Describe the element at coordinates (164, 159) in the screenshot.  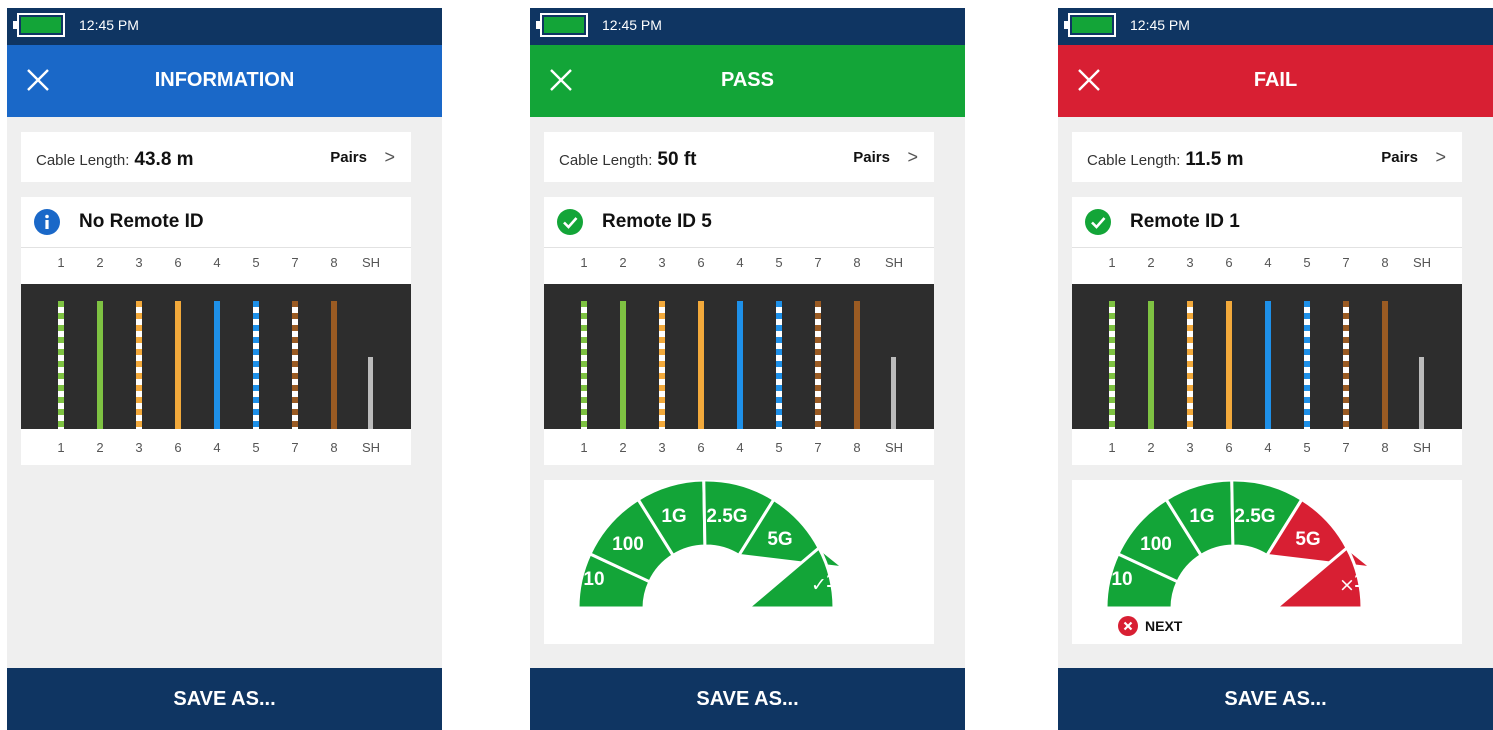
I see `cable-length-value: 43.8 m` at that location.